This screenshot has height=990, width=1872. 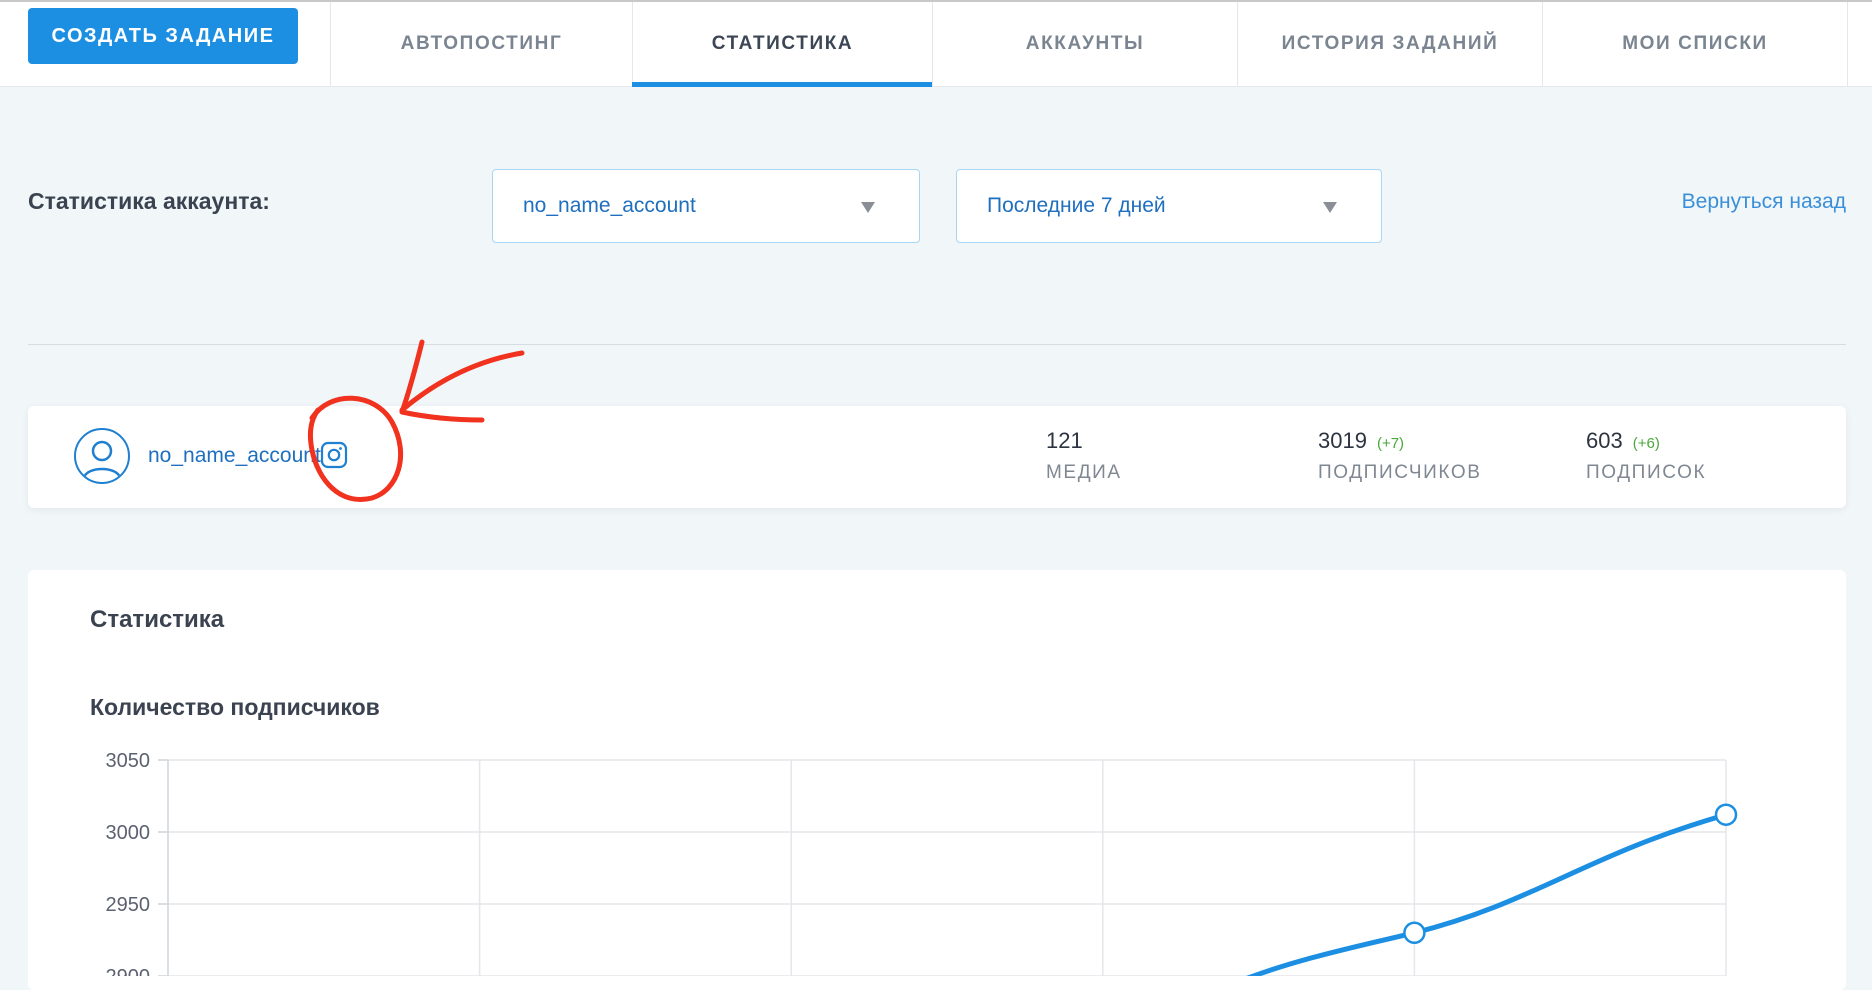 What do you see at coordinates (128, 971) in the screenshot?
I see `y-tick-label: 2900` at bounding box center [128, 971].